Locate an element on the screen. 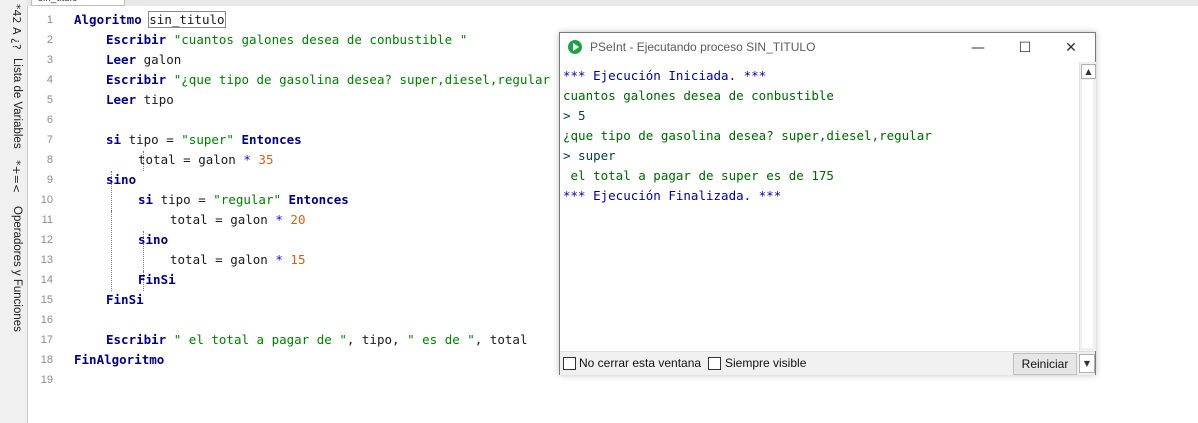 The width and height of the screenshot is (1198, 423). console-scrollbar: ▲ is located at coordinates (1087, 206).